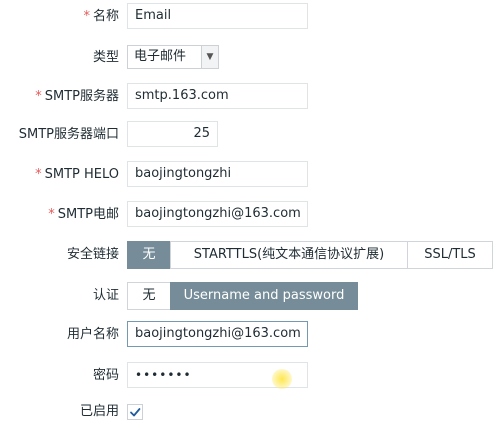 This screenshot has width=498, height=427. I want to click on connection-security-segmented: 无 STARTTLS(纯文本通信协议扩展) SSL/TLS, so click(310, 255).